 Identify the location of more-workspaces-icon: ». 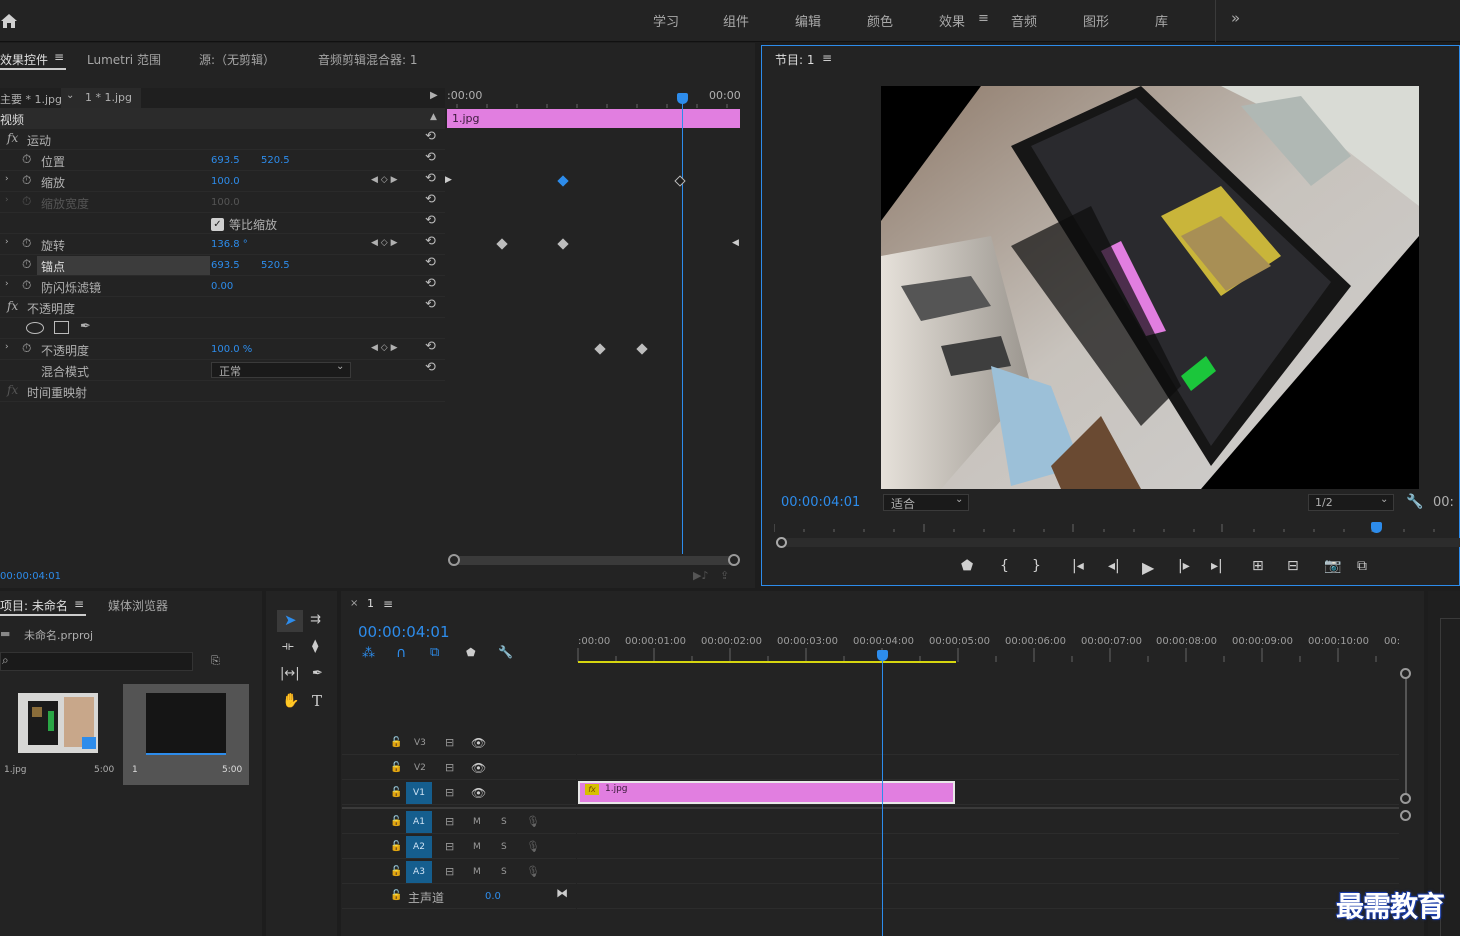
(1235, 18).